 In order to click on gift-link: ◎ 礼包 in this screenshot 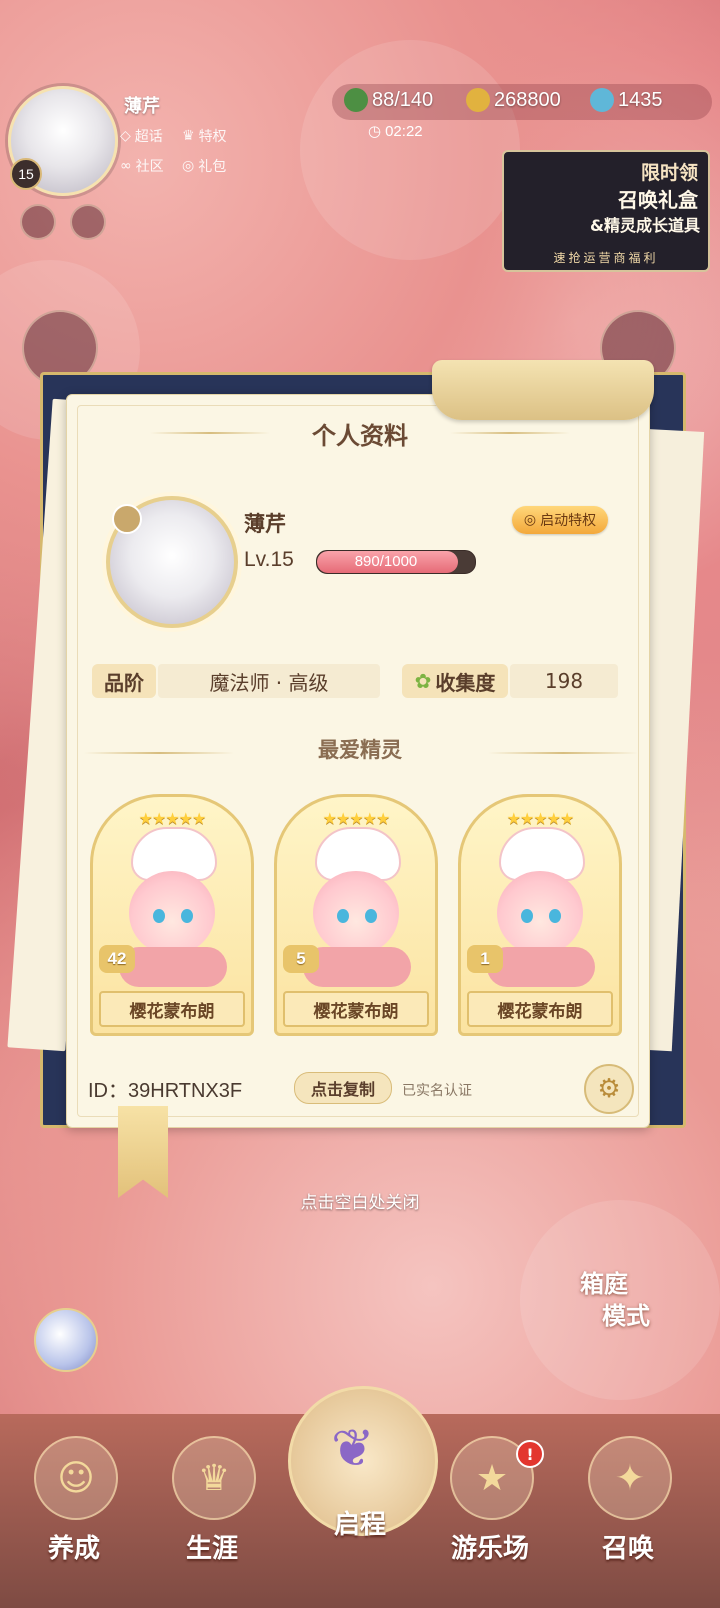, I will do `click(204, 166)`.